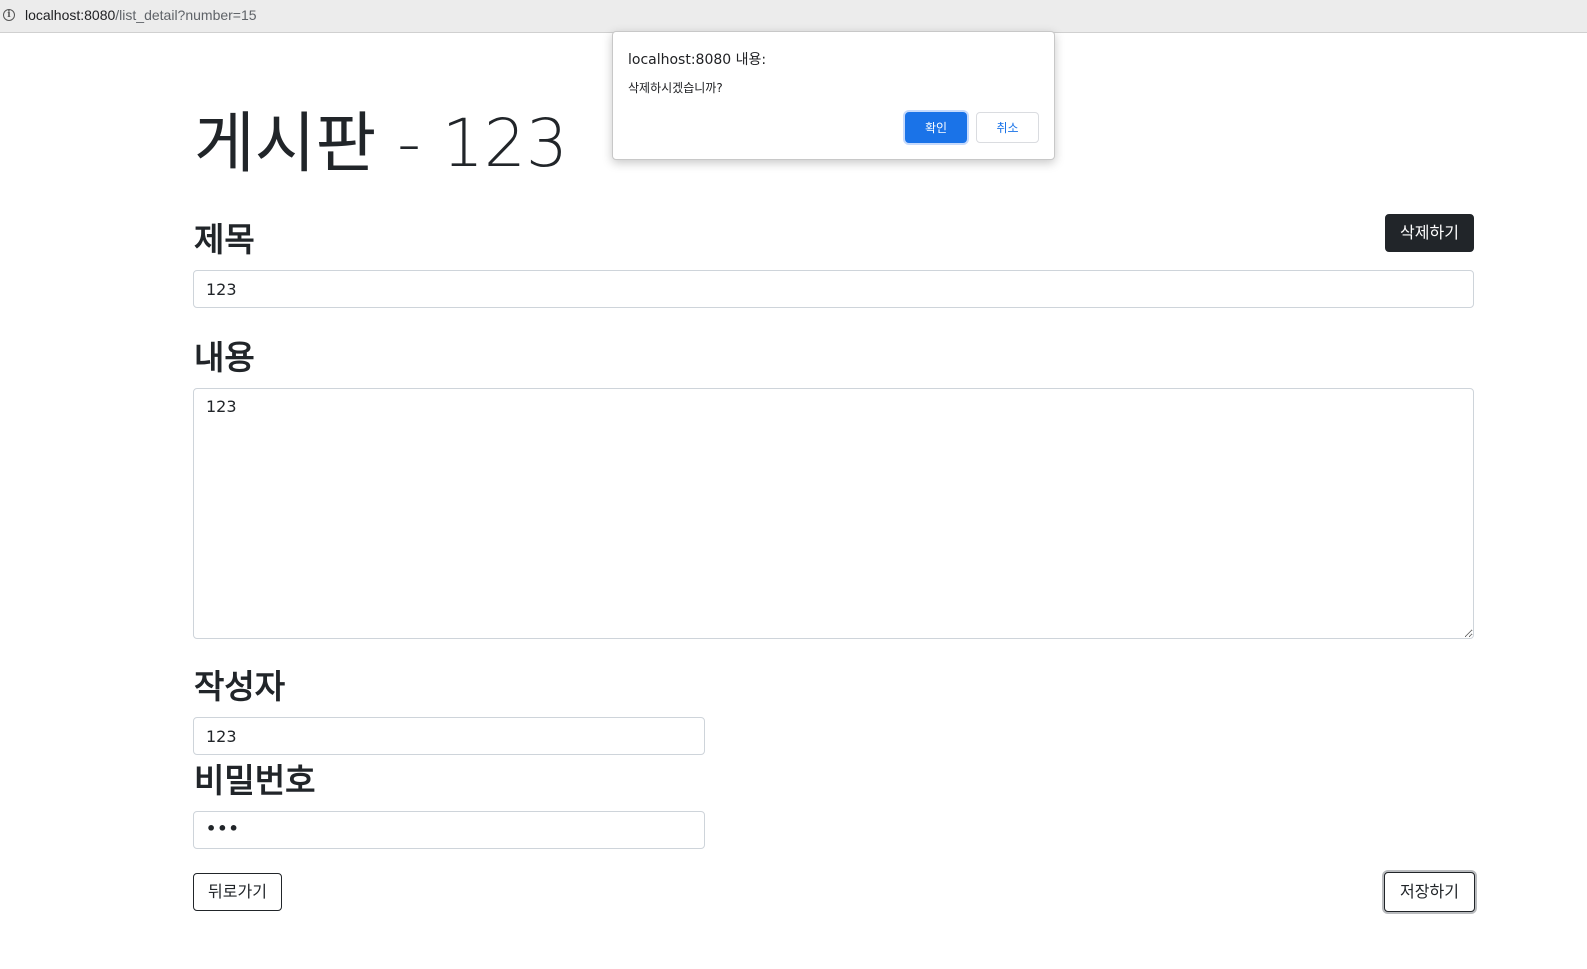  Describe the element at coordinates (240, 686) in the screenshot. I see `author-label: 작성자` at that location.